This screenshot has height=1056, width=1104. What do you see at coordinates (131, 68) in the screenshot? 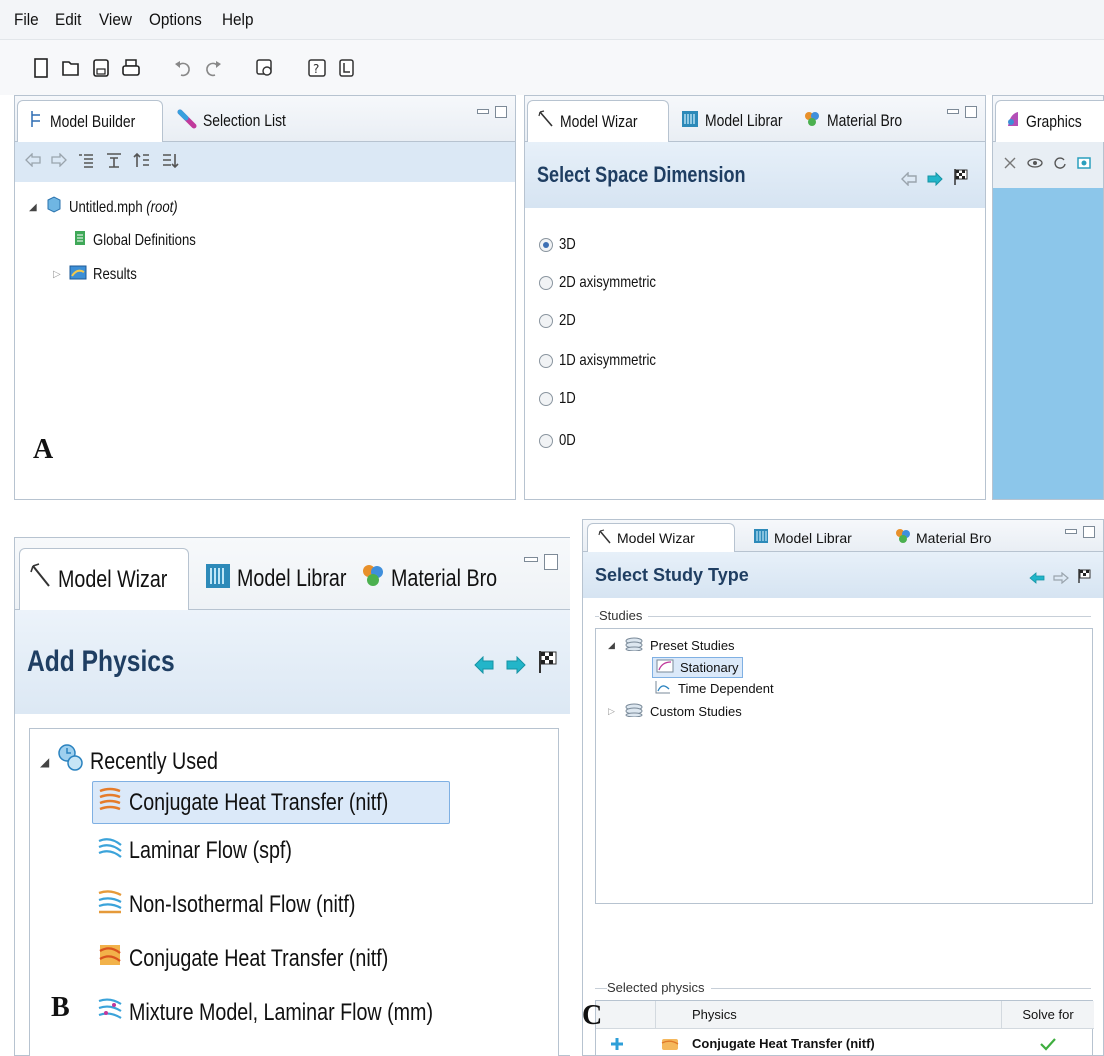
I see `print-icon` at bounding box center [131, 68].